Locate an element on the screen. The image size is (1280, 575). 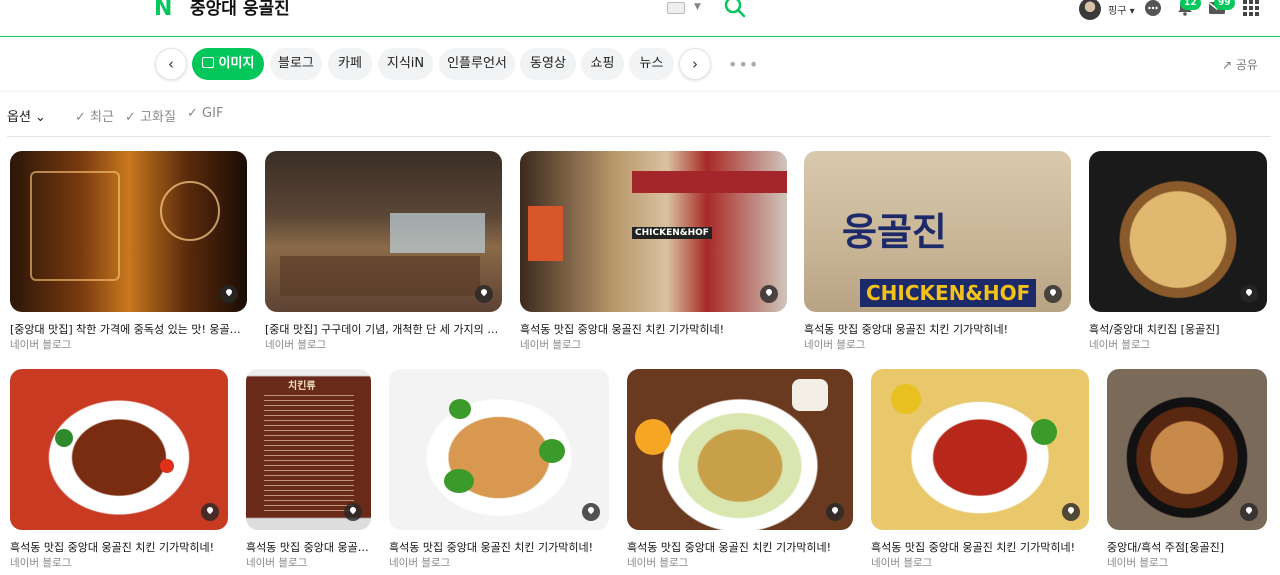
tab-video: 동영상 is located at coordinates (548, 64).